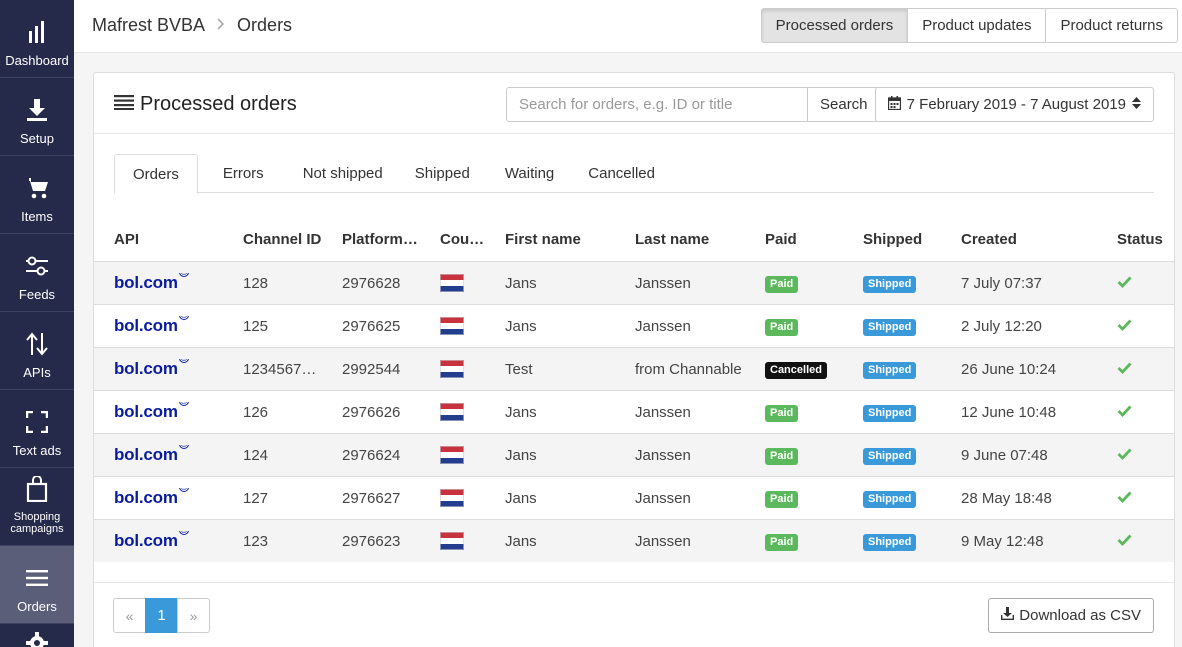 This screenshot has width=1182, height=647. What do you see at coordinates (37, 639) in the screenshot?
I see `gear-icon` at bounding box center [37, 639].